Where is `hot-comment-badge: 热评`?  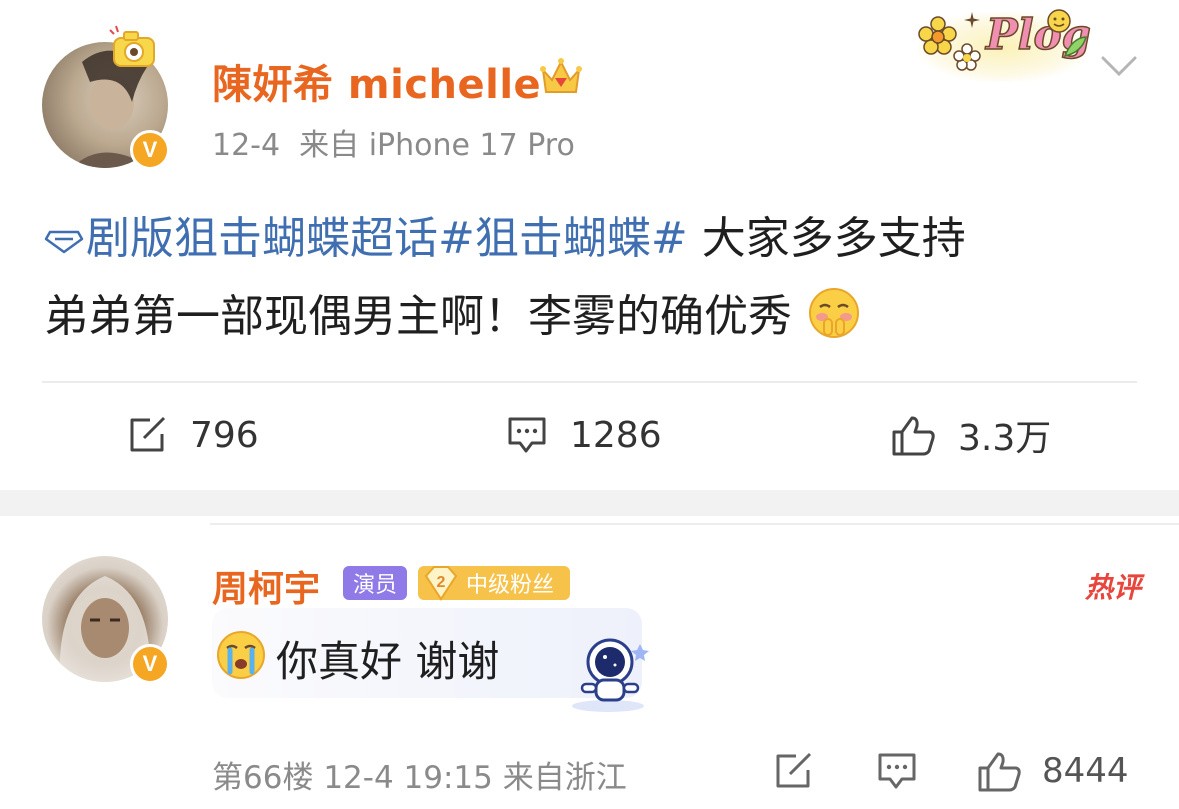 hot-comment-badge: 热评 is located at coordinates (1112, 587).